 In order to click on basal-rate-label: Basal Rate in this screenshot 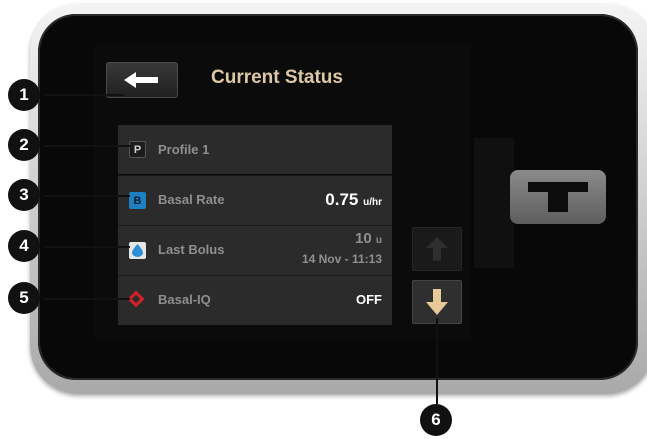, I will do `click(191, 199)`.